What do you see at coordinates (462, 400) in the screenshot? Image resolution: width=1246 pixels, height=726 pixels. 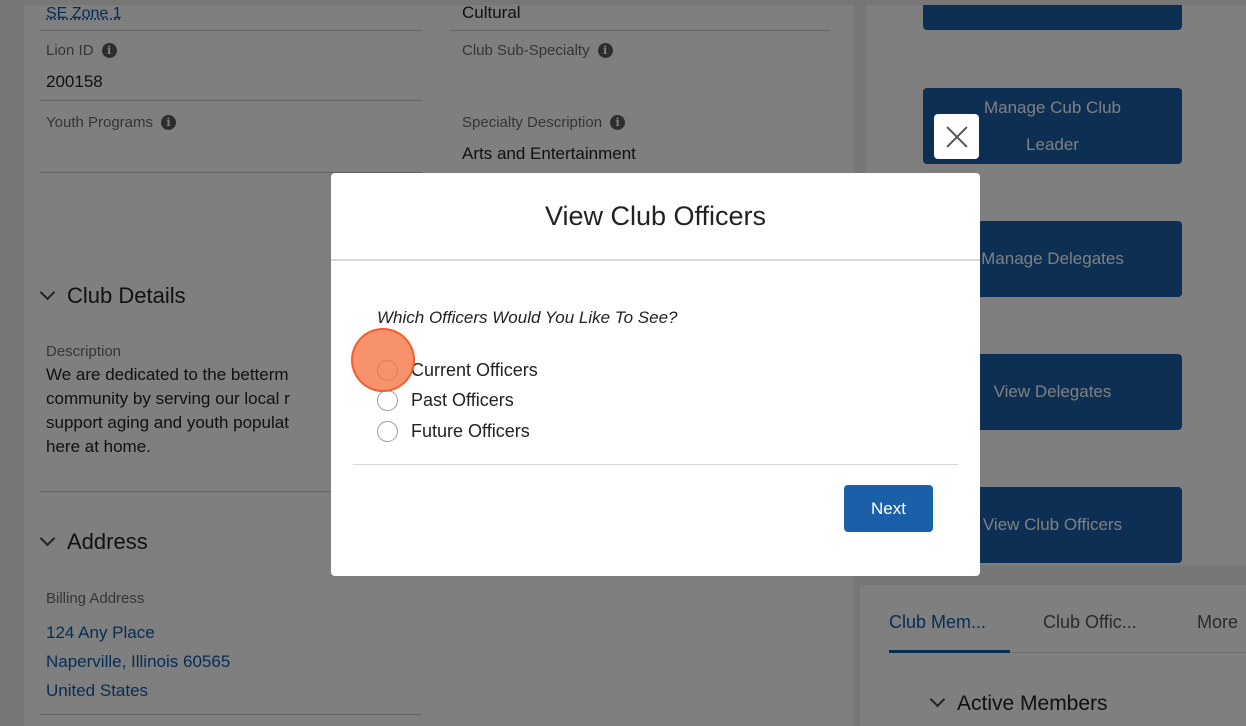 I see `radio-label: Past Officers` at bounding box center [462, 400].